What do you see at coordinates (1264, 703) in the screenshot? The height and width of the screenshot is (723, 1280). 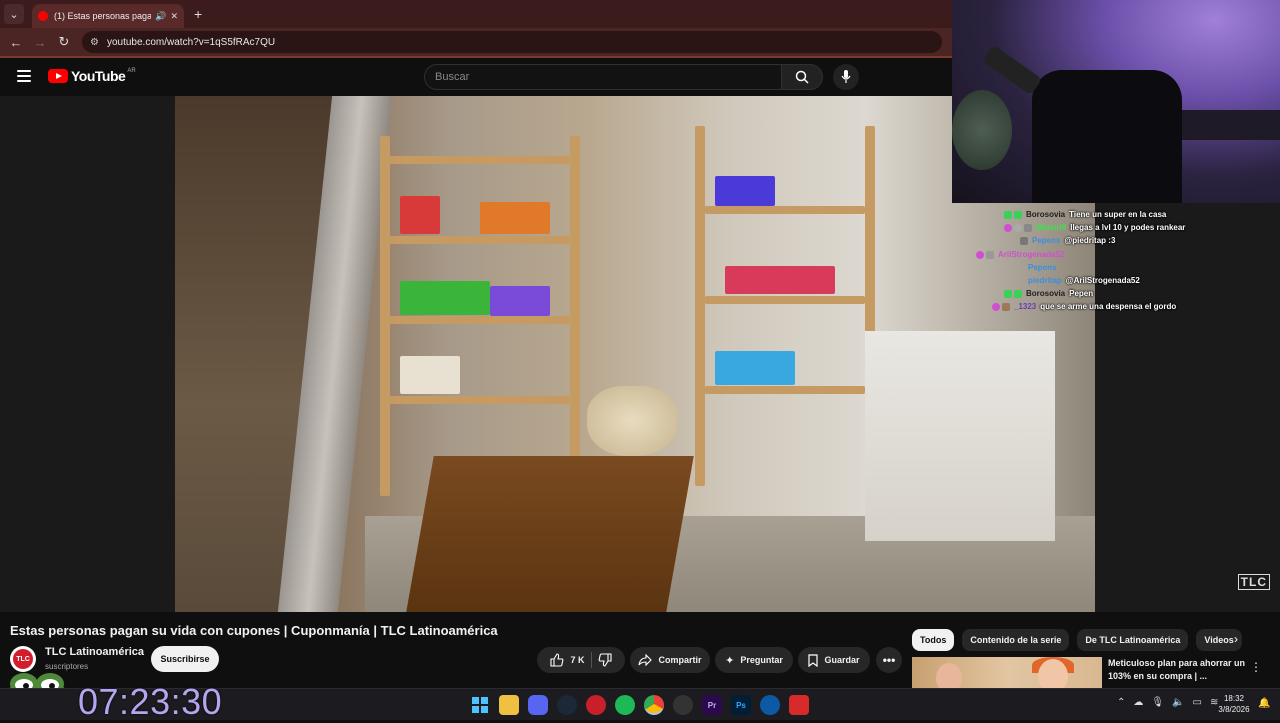 I see `notification-bell-icon: 🔔` at bounding box center [1264, 703].